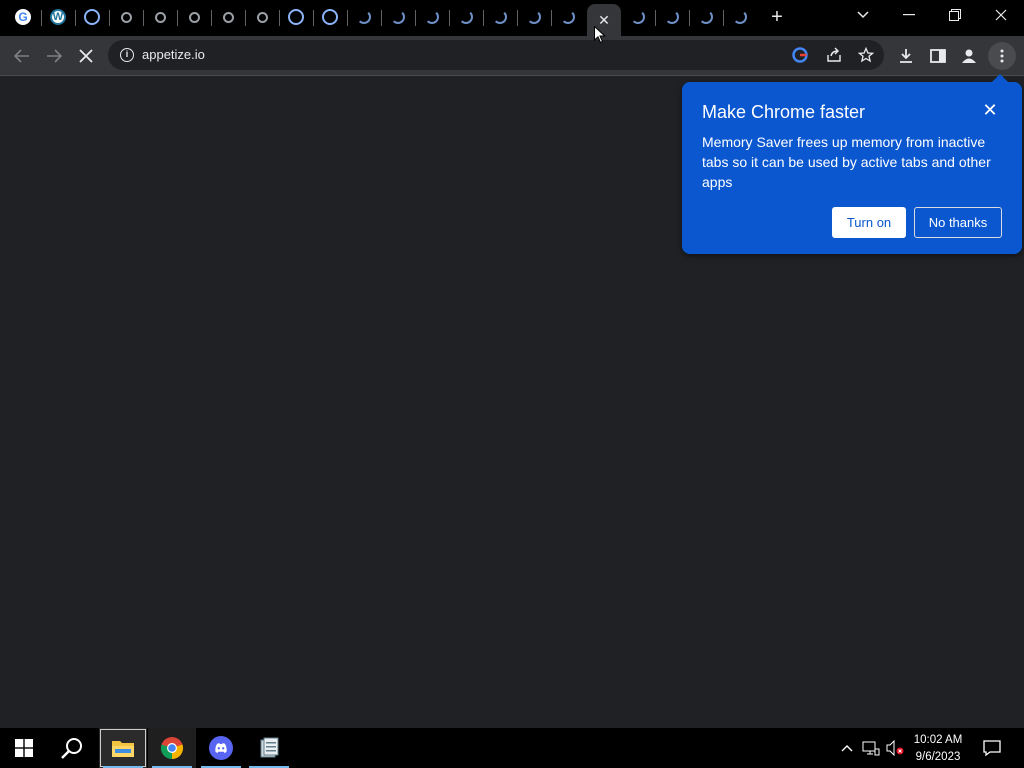  I want to click on wordpress-icon: W, so click(58, 17).